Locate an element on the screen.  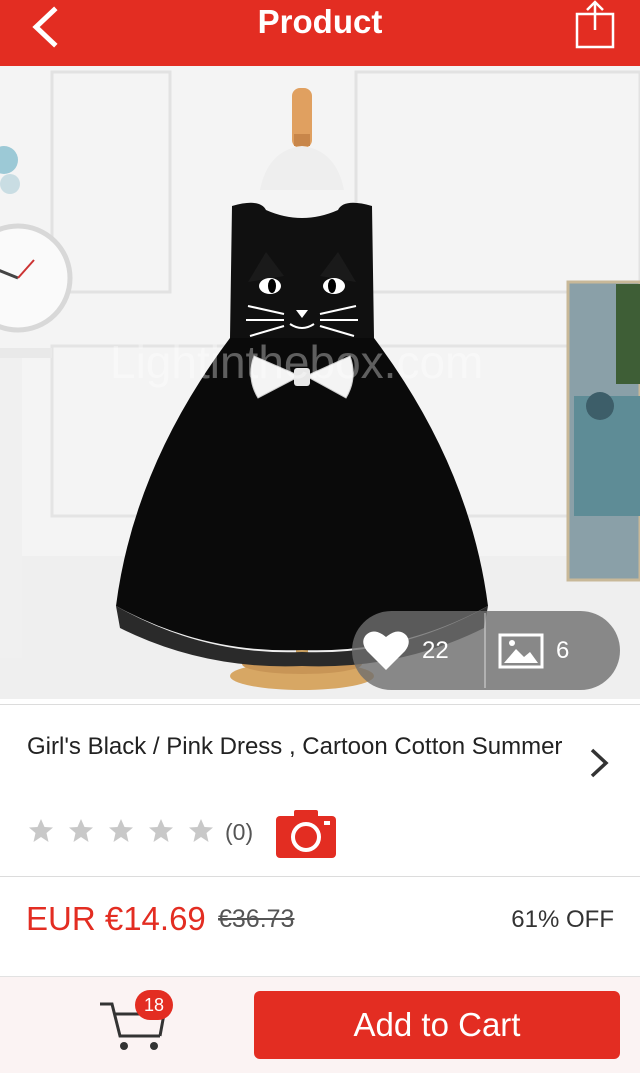
sale-price: EUR €14.69 is located at coordinates (116, 918).